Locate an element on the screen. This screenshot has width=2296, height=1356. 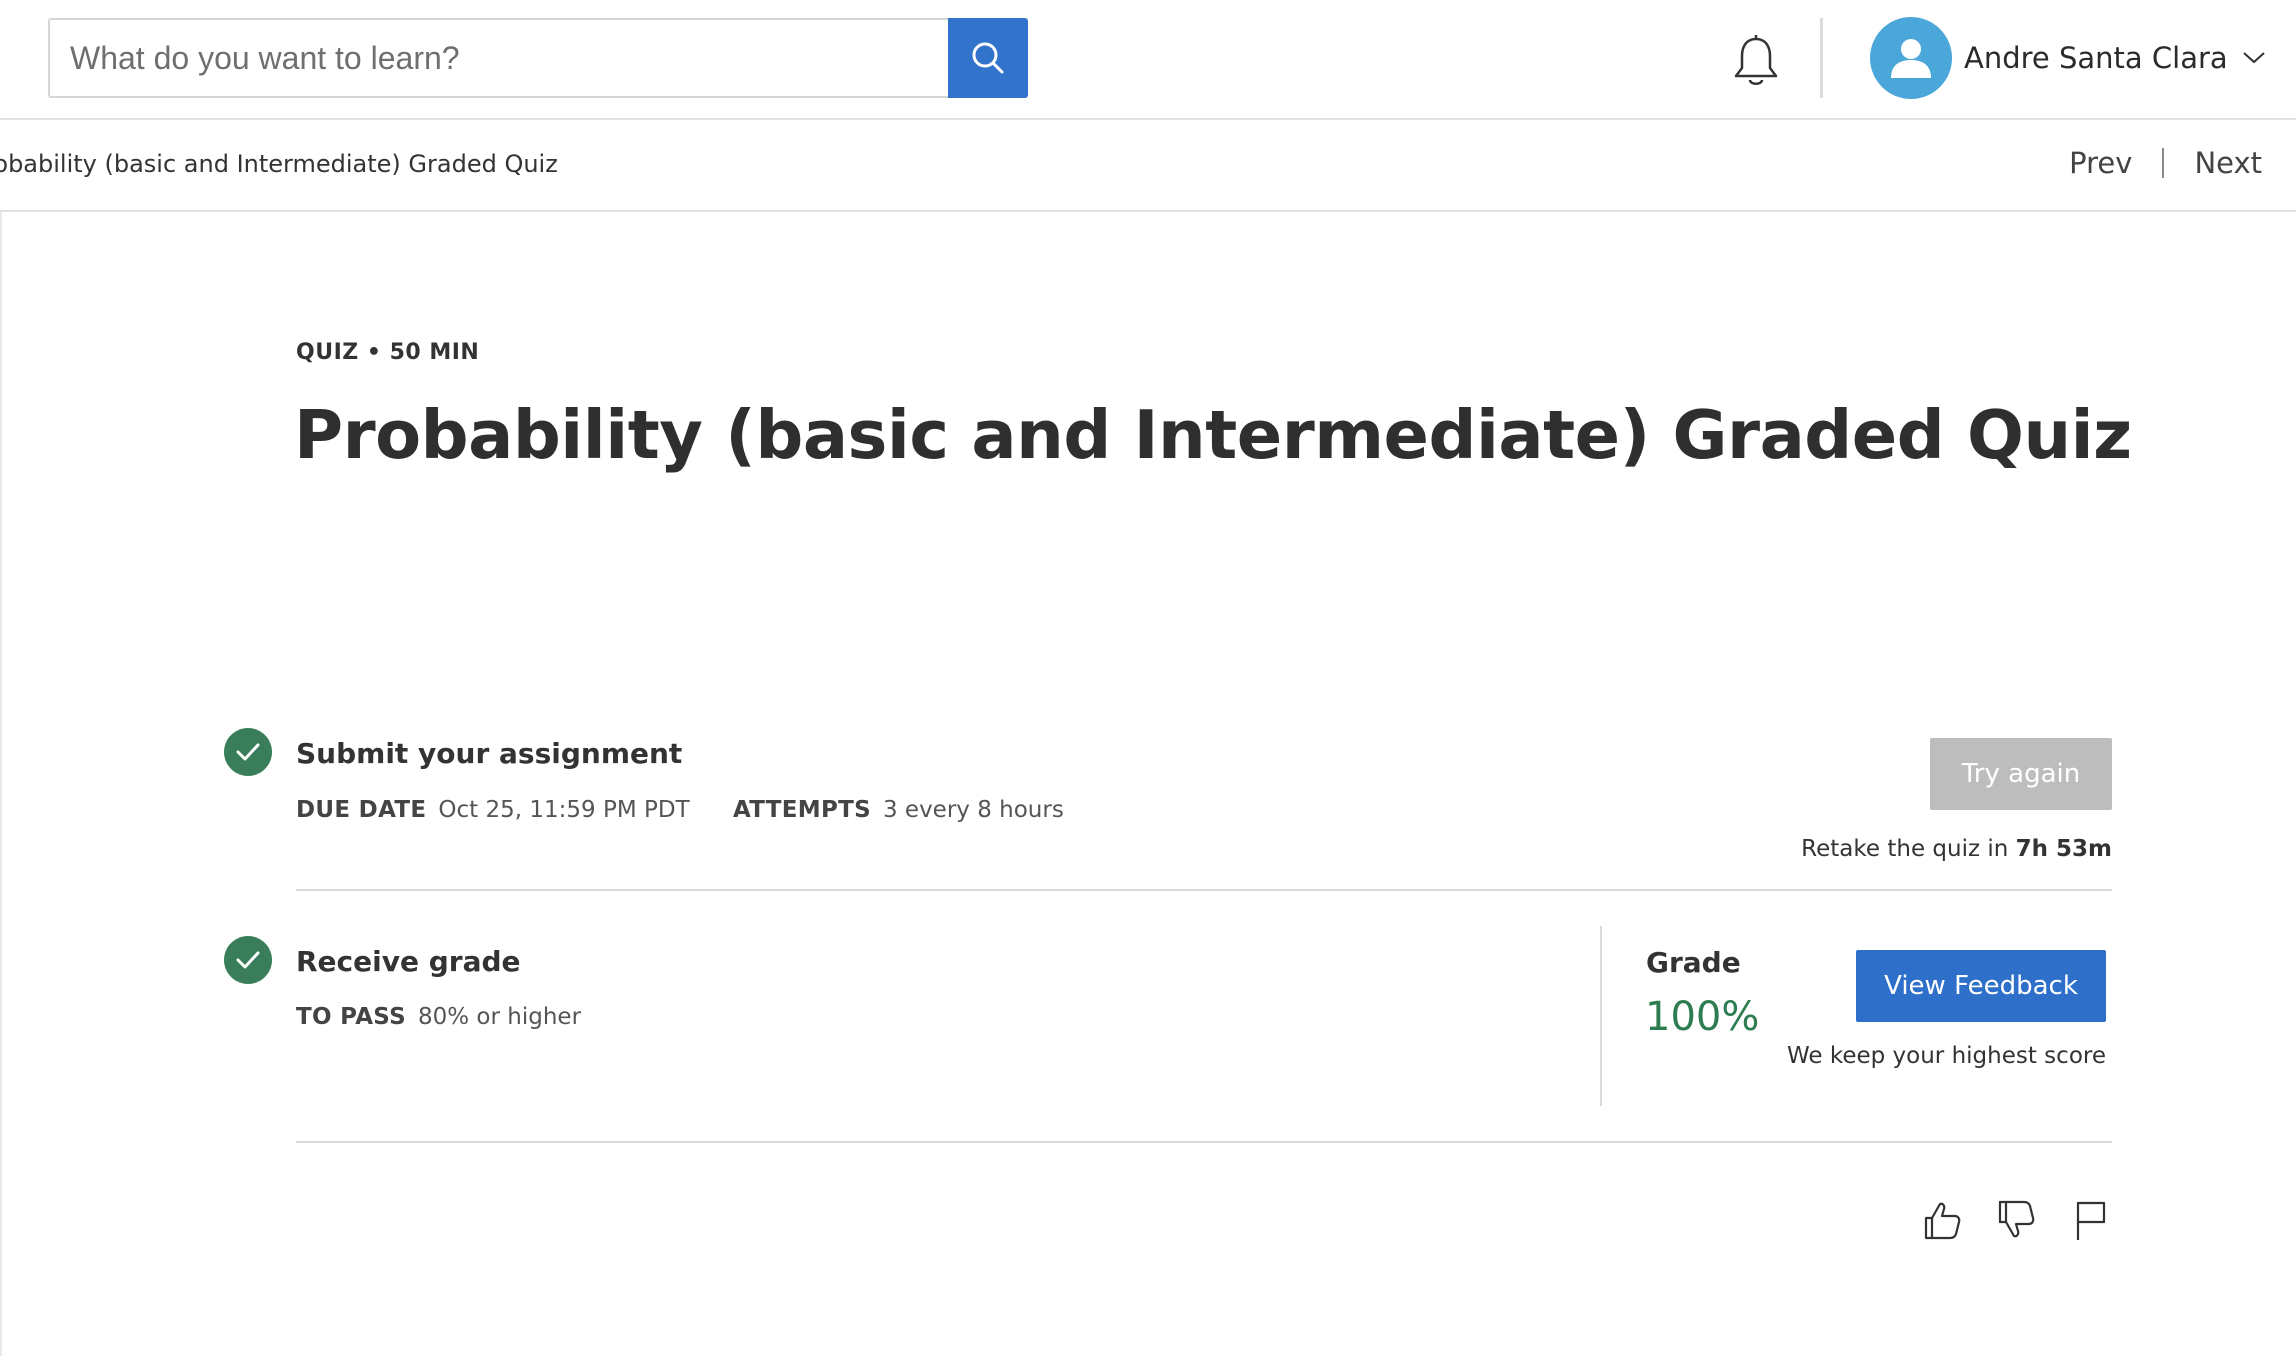
user-menu: Andre Santa Clara is located at coordinates (2068, 58).